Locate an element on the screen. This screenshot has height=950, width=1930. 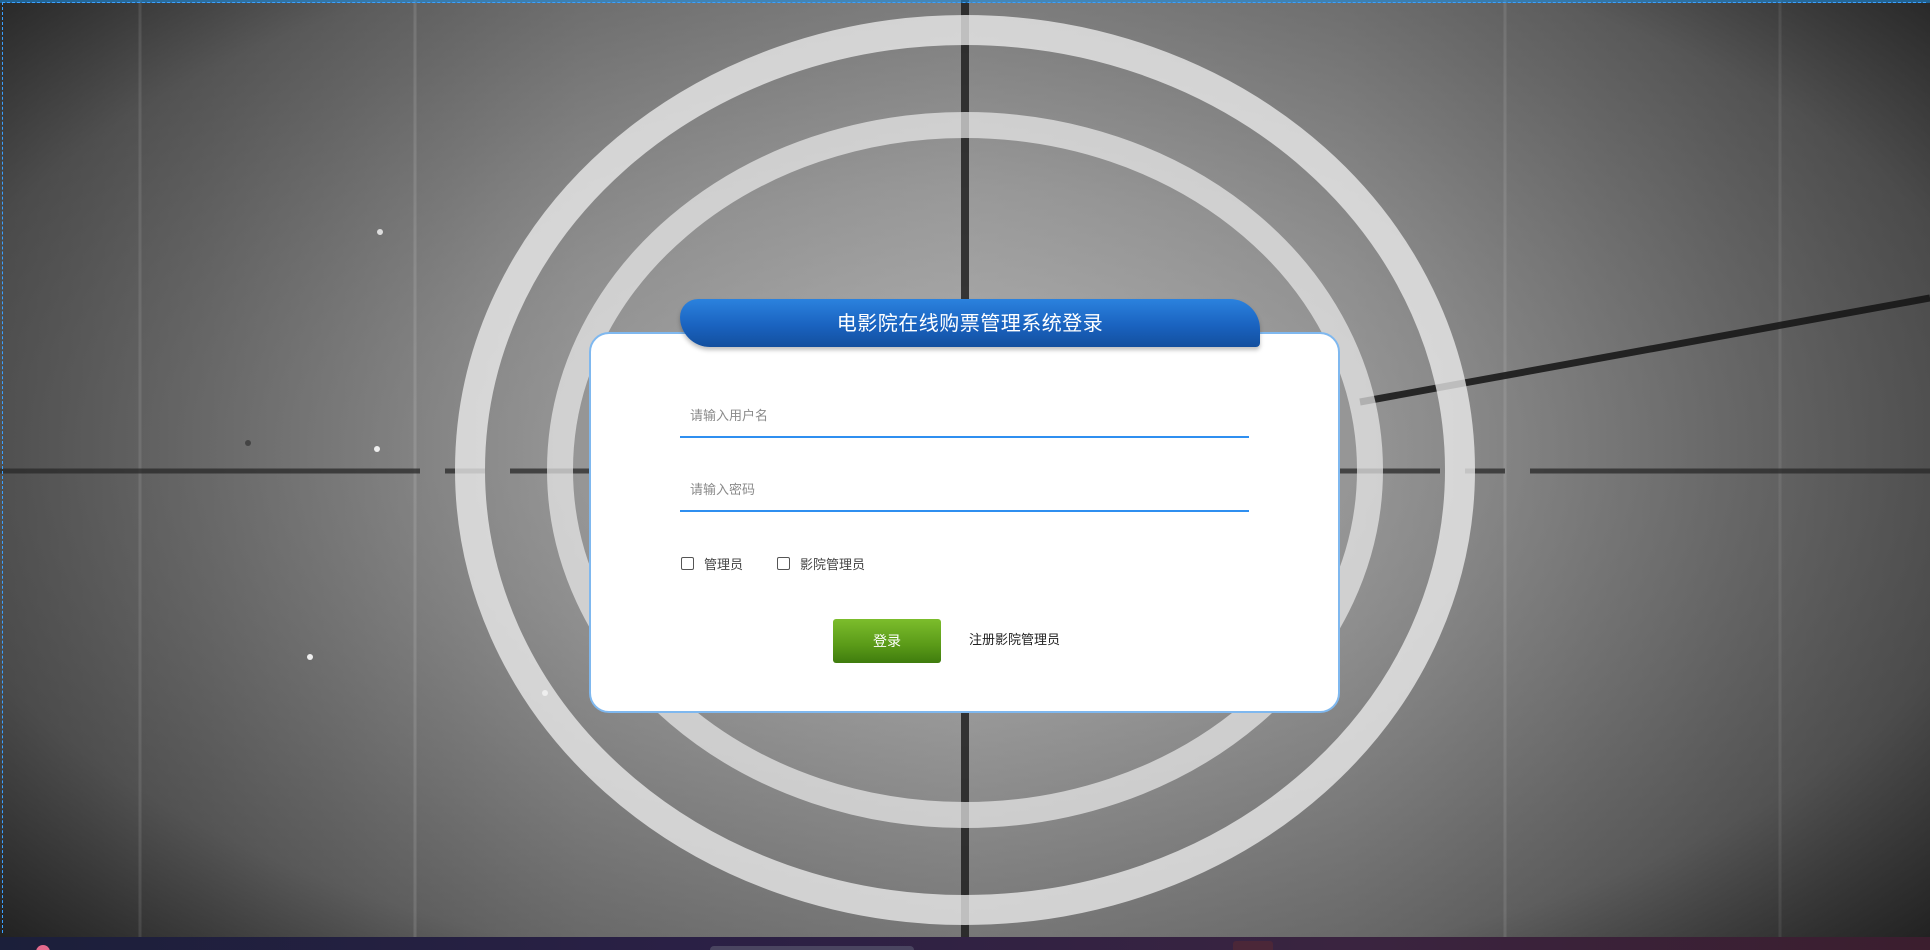
login-title: 电影院在线购票管理系统登录 is located at coordinates (970, 323).